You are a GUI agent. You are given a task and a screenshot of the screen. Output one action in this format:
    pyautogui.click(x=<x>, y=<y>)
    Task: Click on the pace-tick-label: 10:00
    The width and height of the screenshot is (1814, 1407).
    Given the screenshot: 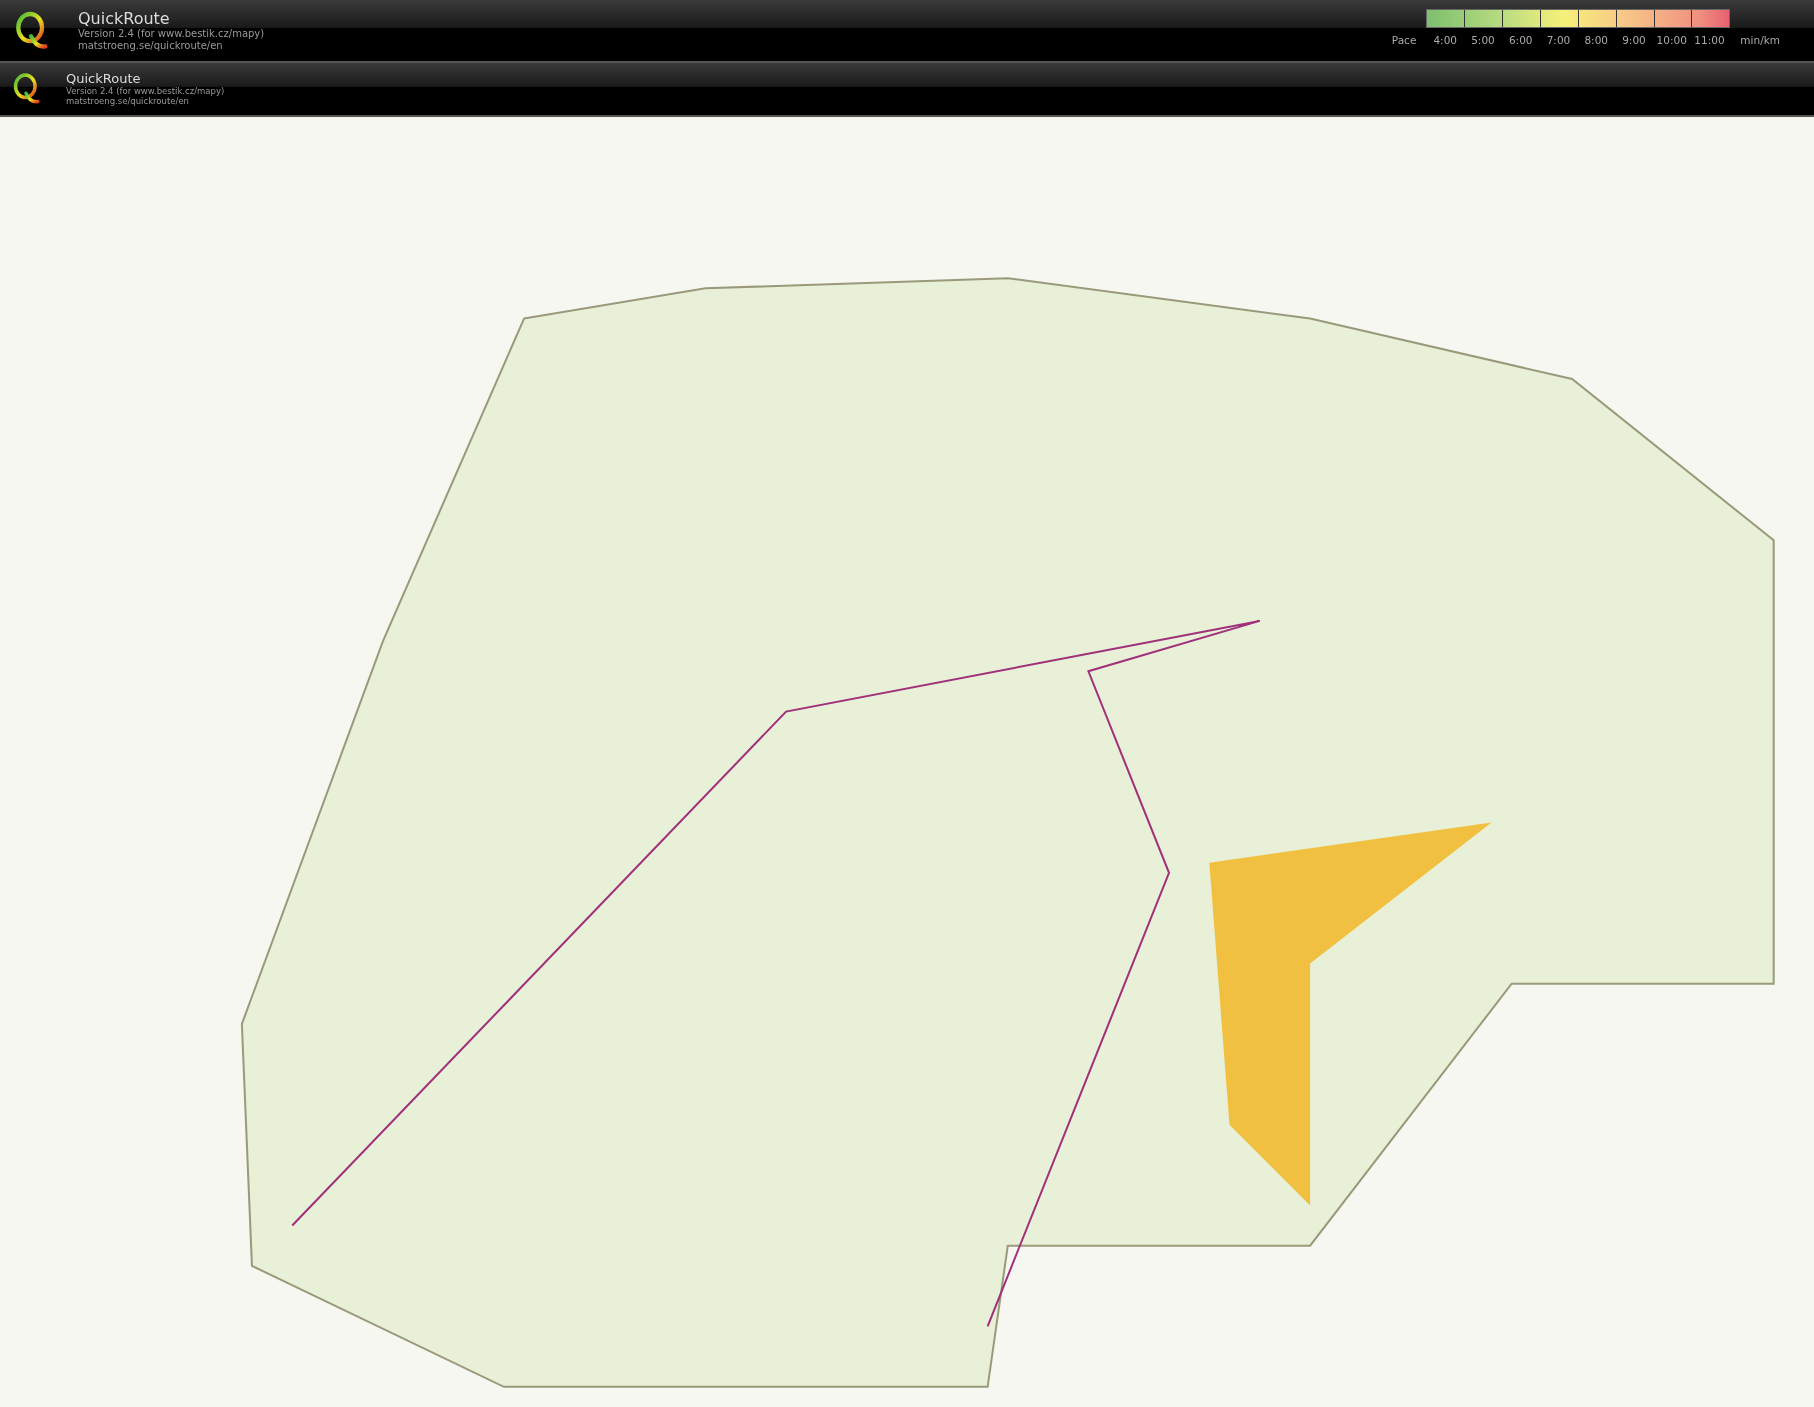 What is the action you would take?
    pyautogui.click(x=1671, y=40)
    